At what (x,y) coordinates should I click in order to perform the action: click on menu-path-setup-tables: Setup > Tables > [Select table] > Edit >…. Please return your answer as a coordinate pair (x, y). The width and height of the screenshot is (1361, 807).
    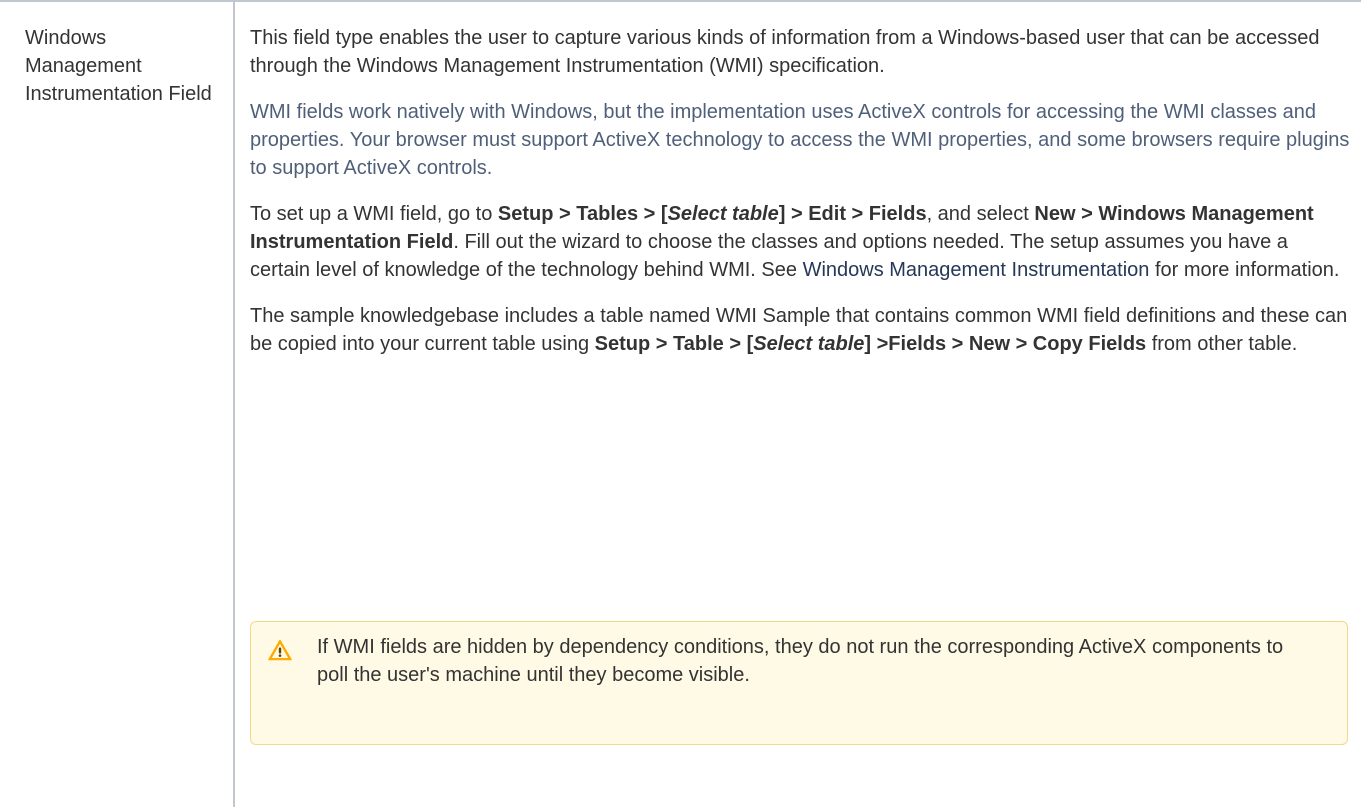
    Looking at the image, I should click on (712, 214).